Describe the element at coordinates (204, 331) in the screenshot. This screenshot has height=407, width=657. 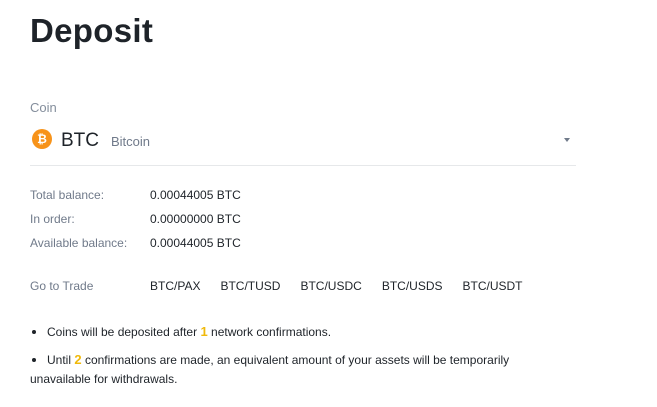
I see `note-1-count: 1` at that location.